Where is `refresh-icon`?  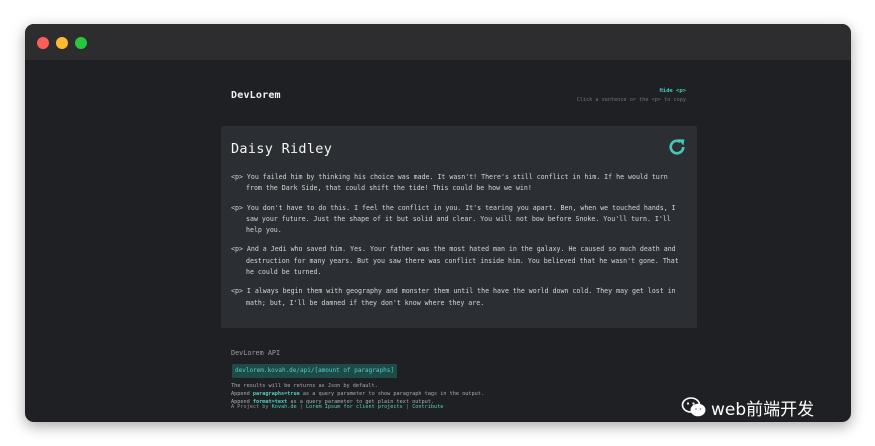
refresh-icon is located at coordinates (677, 147).